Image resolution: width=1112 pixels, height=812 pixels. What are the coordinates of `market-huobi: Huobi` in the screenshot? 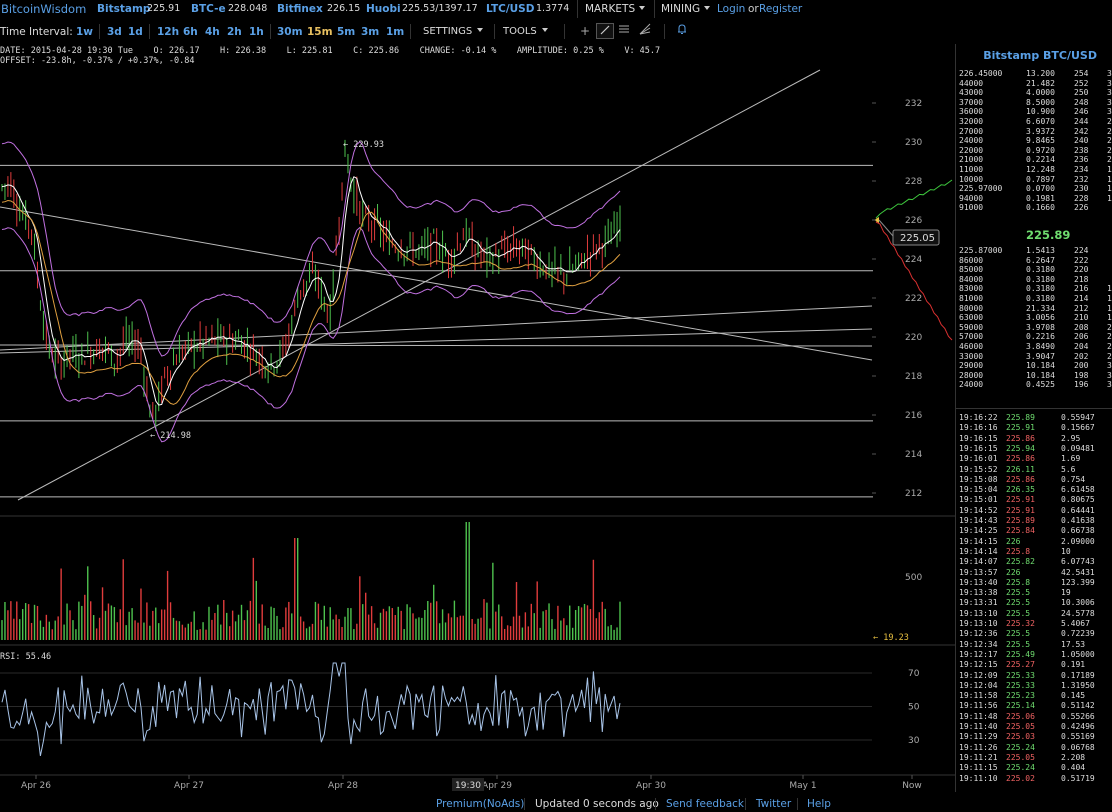 It's located at (383, 9).